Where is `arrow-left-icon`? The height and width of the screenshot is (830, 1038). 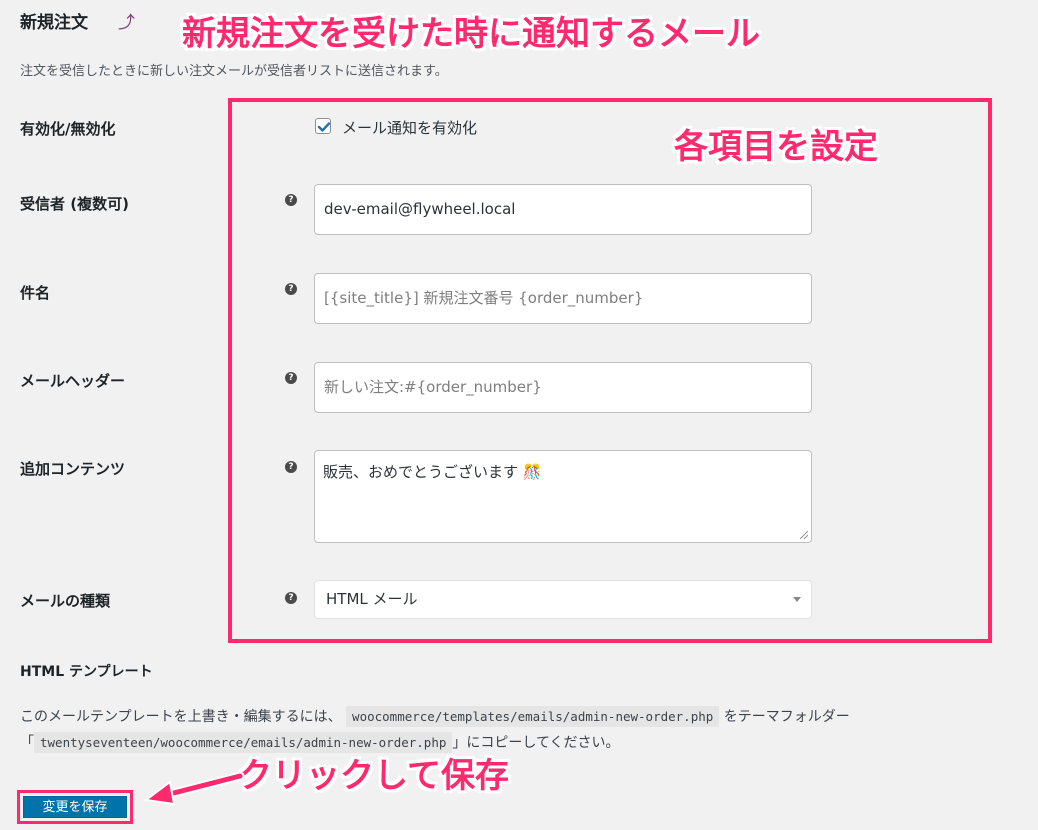
arrow-left-icon is located at coordinates (194, 788).